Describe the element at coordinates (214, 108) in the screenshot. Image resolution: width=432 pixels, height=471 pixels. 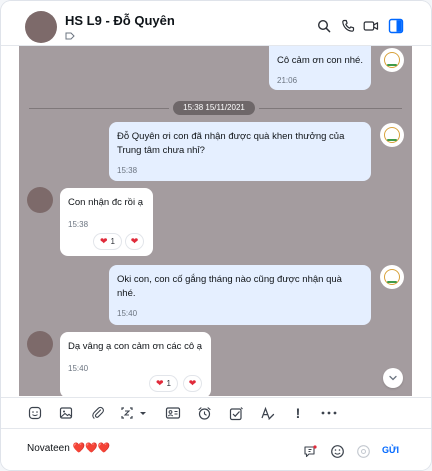
I see `date-divider: 15:38 15/11/2021` at that location.